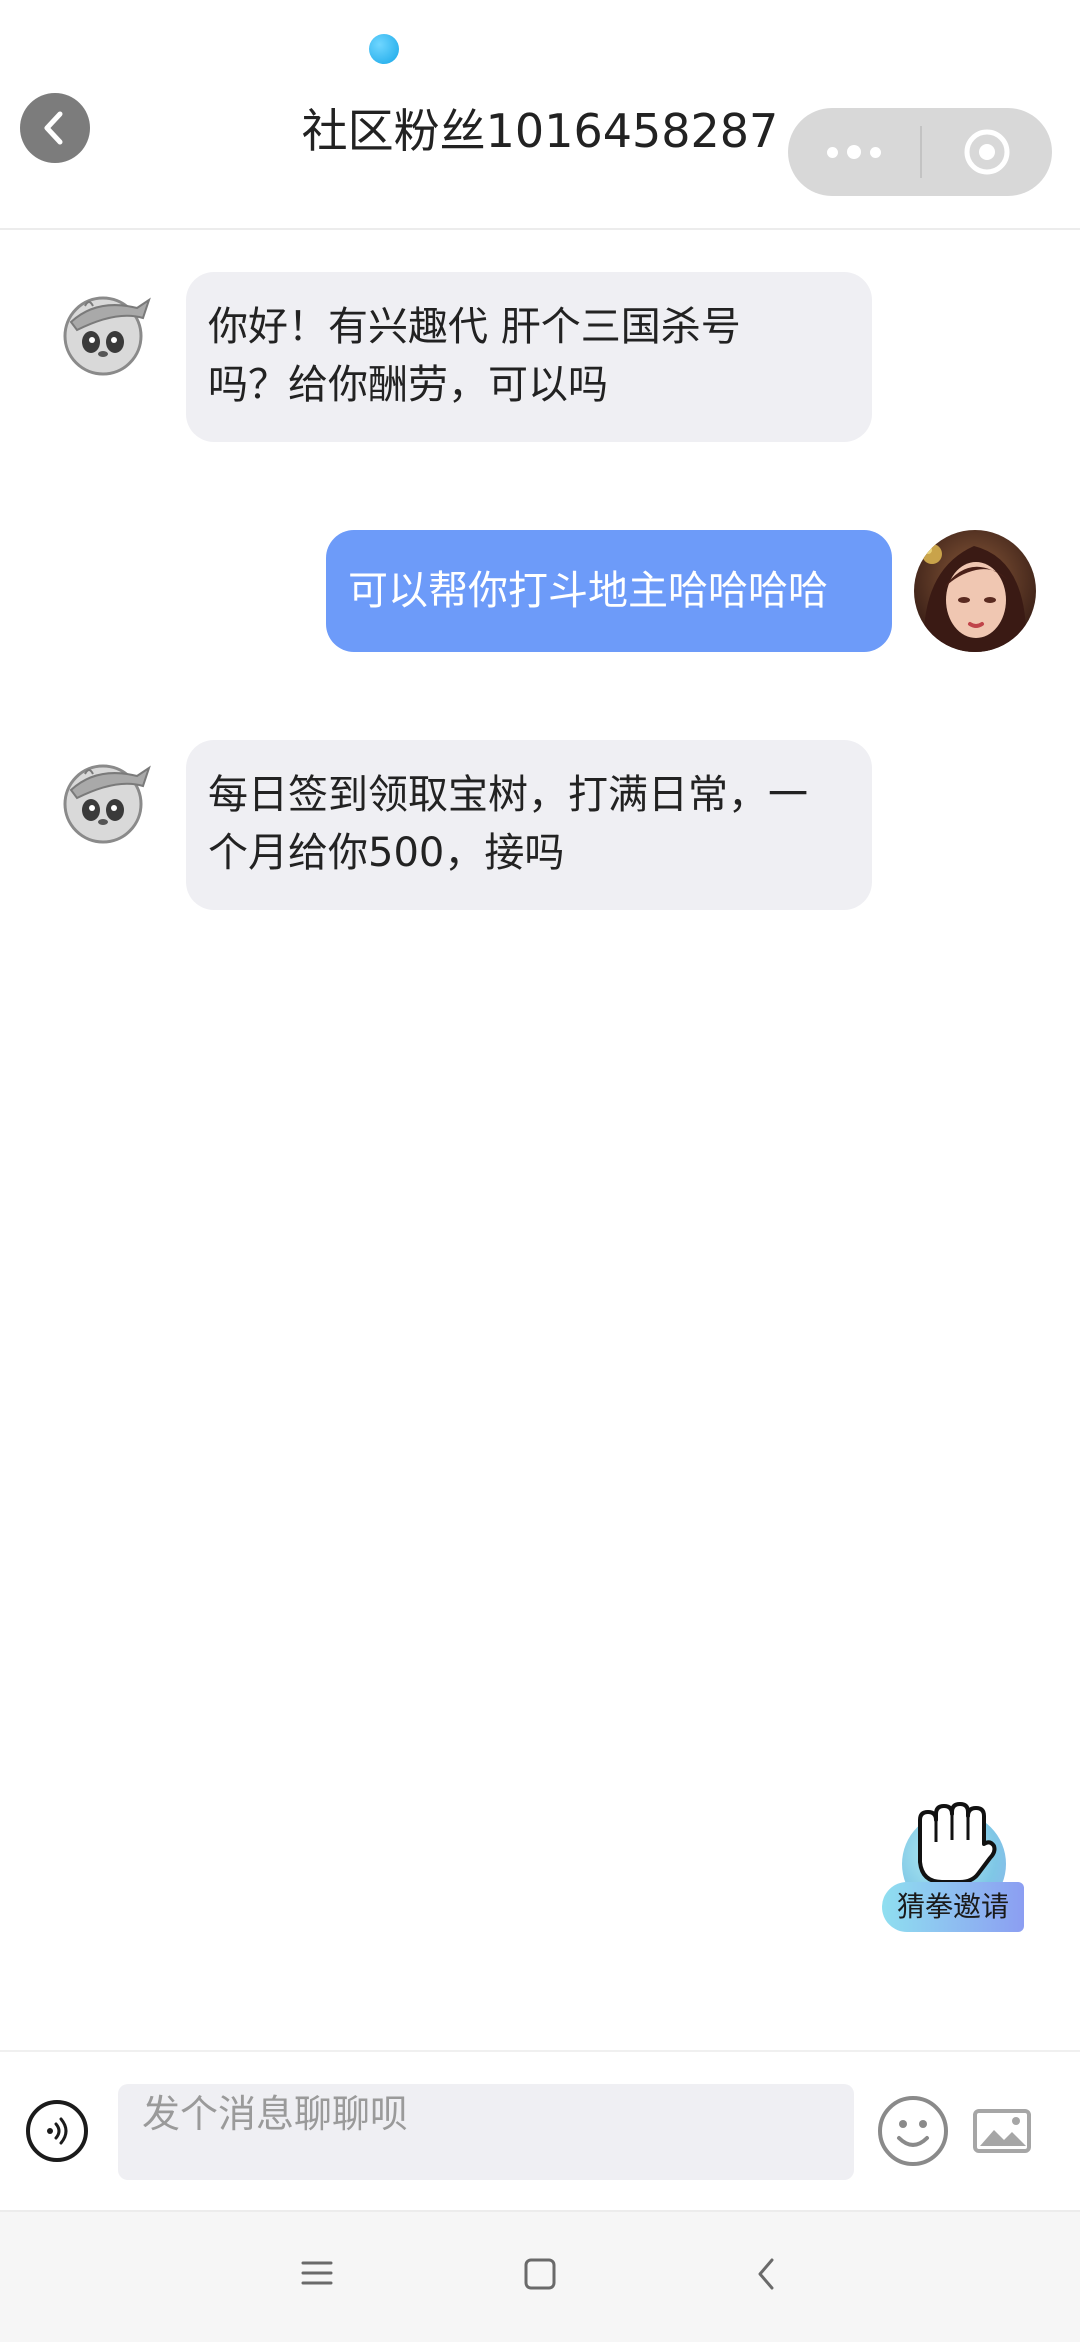 Image resolution: width=1080 pixels, height=2342 pixels. I want to click on menu-icon, so click(317, 2273).